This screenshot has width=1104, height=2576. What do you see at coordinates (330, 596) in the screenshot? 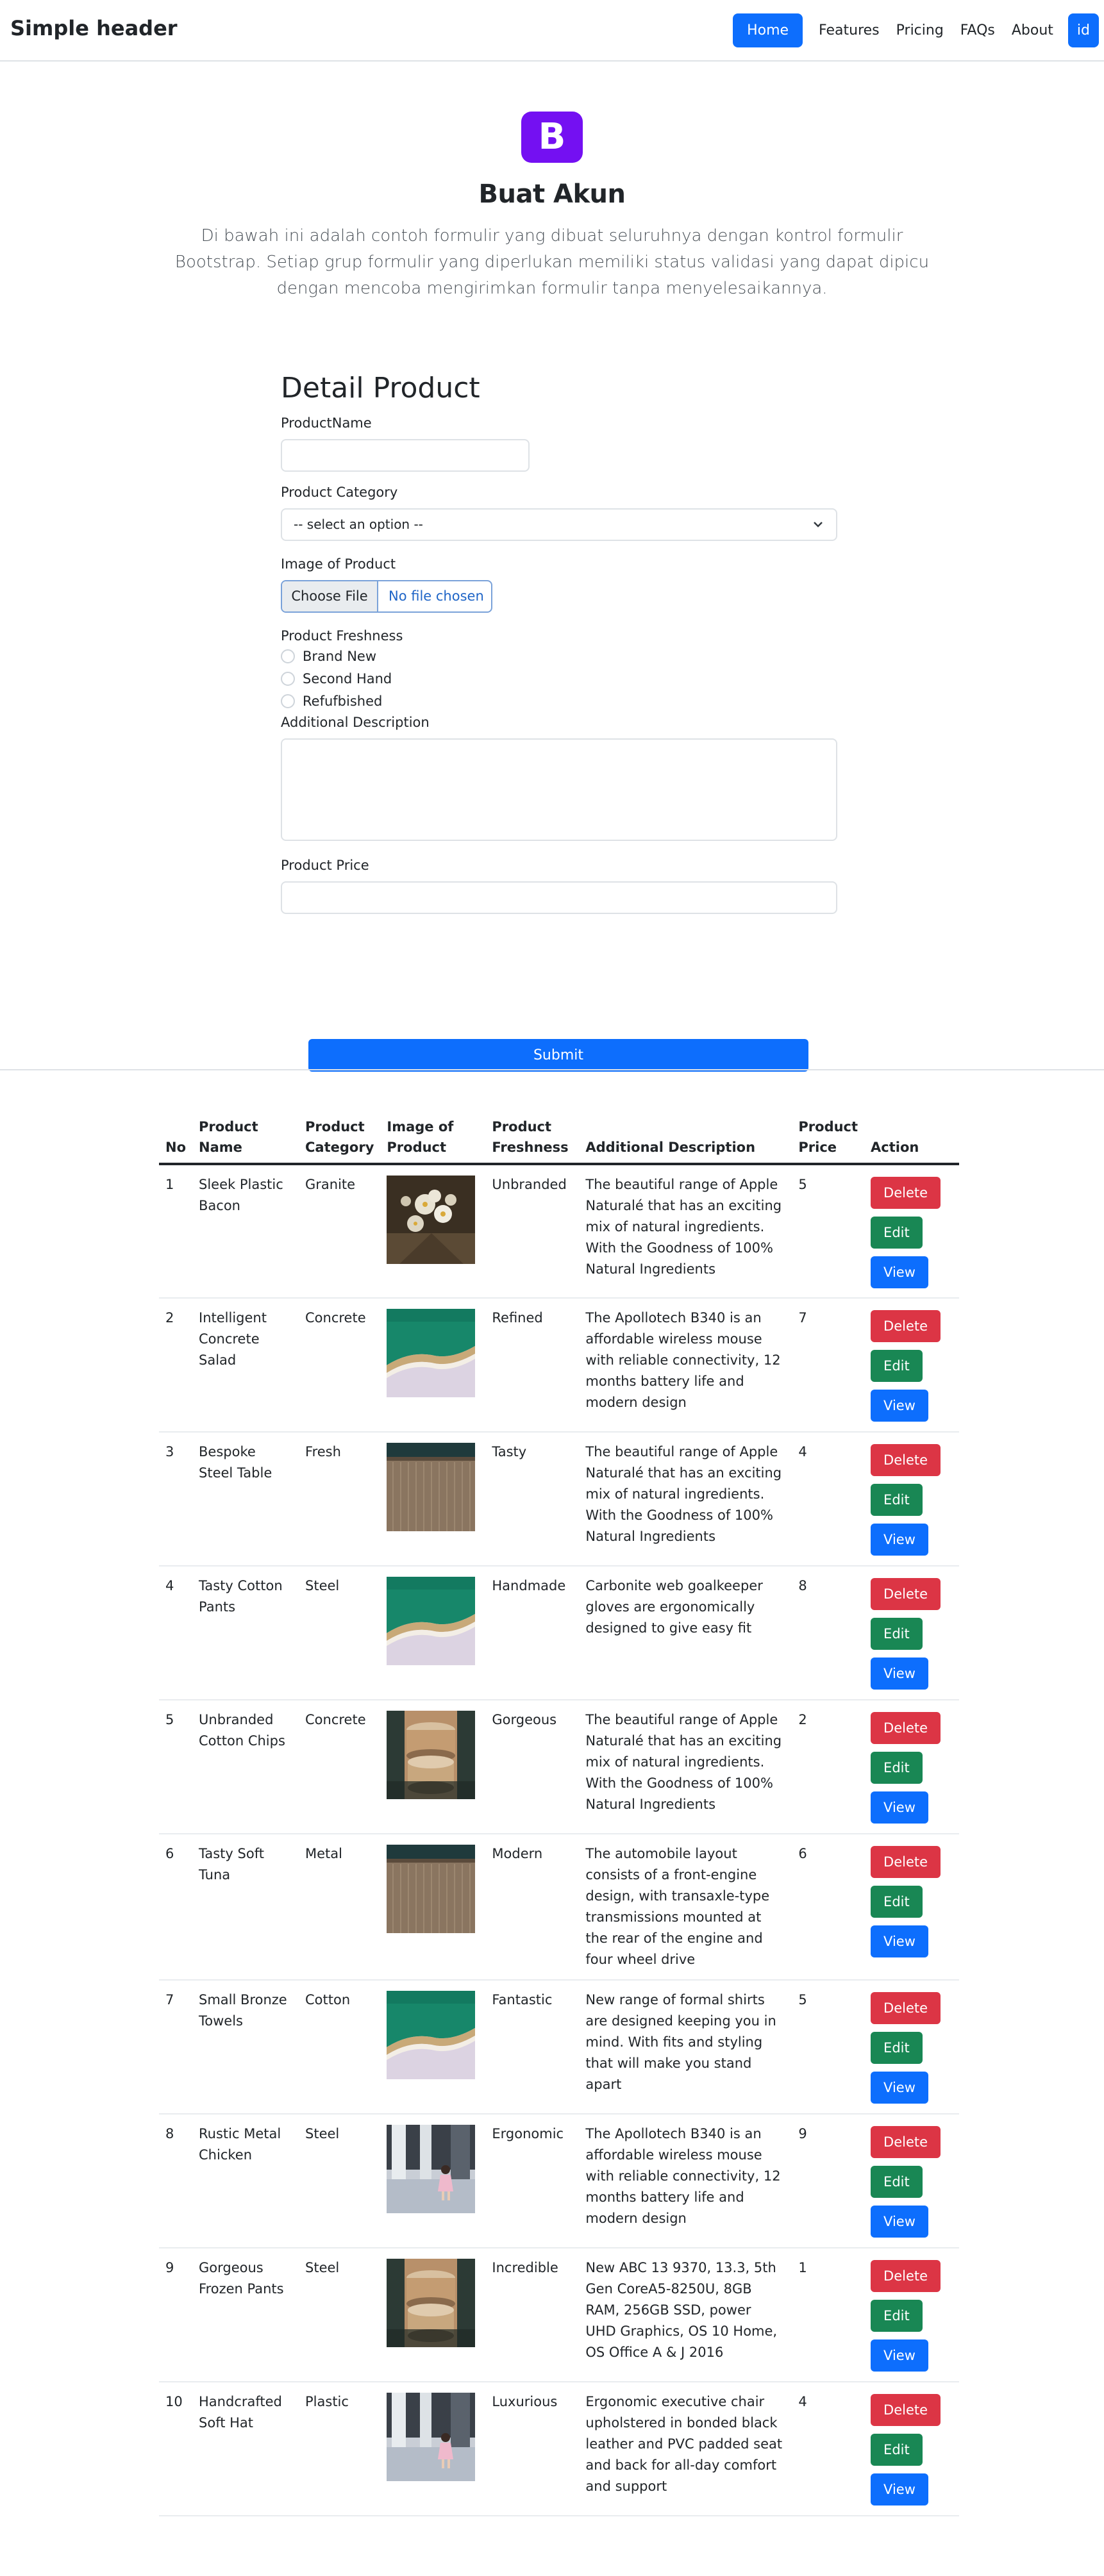
I see `choose-file-button: Choose File` at bounding box center [330, 596].